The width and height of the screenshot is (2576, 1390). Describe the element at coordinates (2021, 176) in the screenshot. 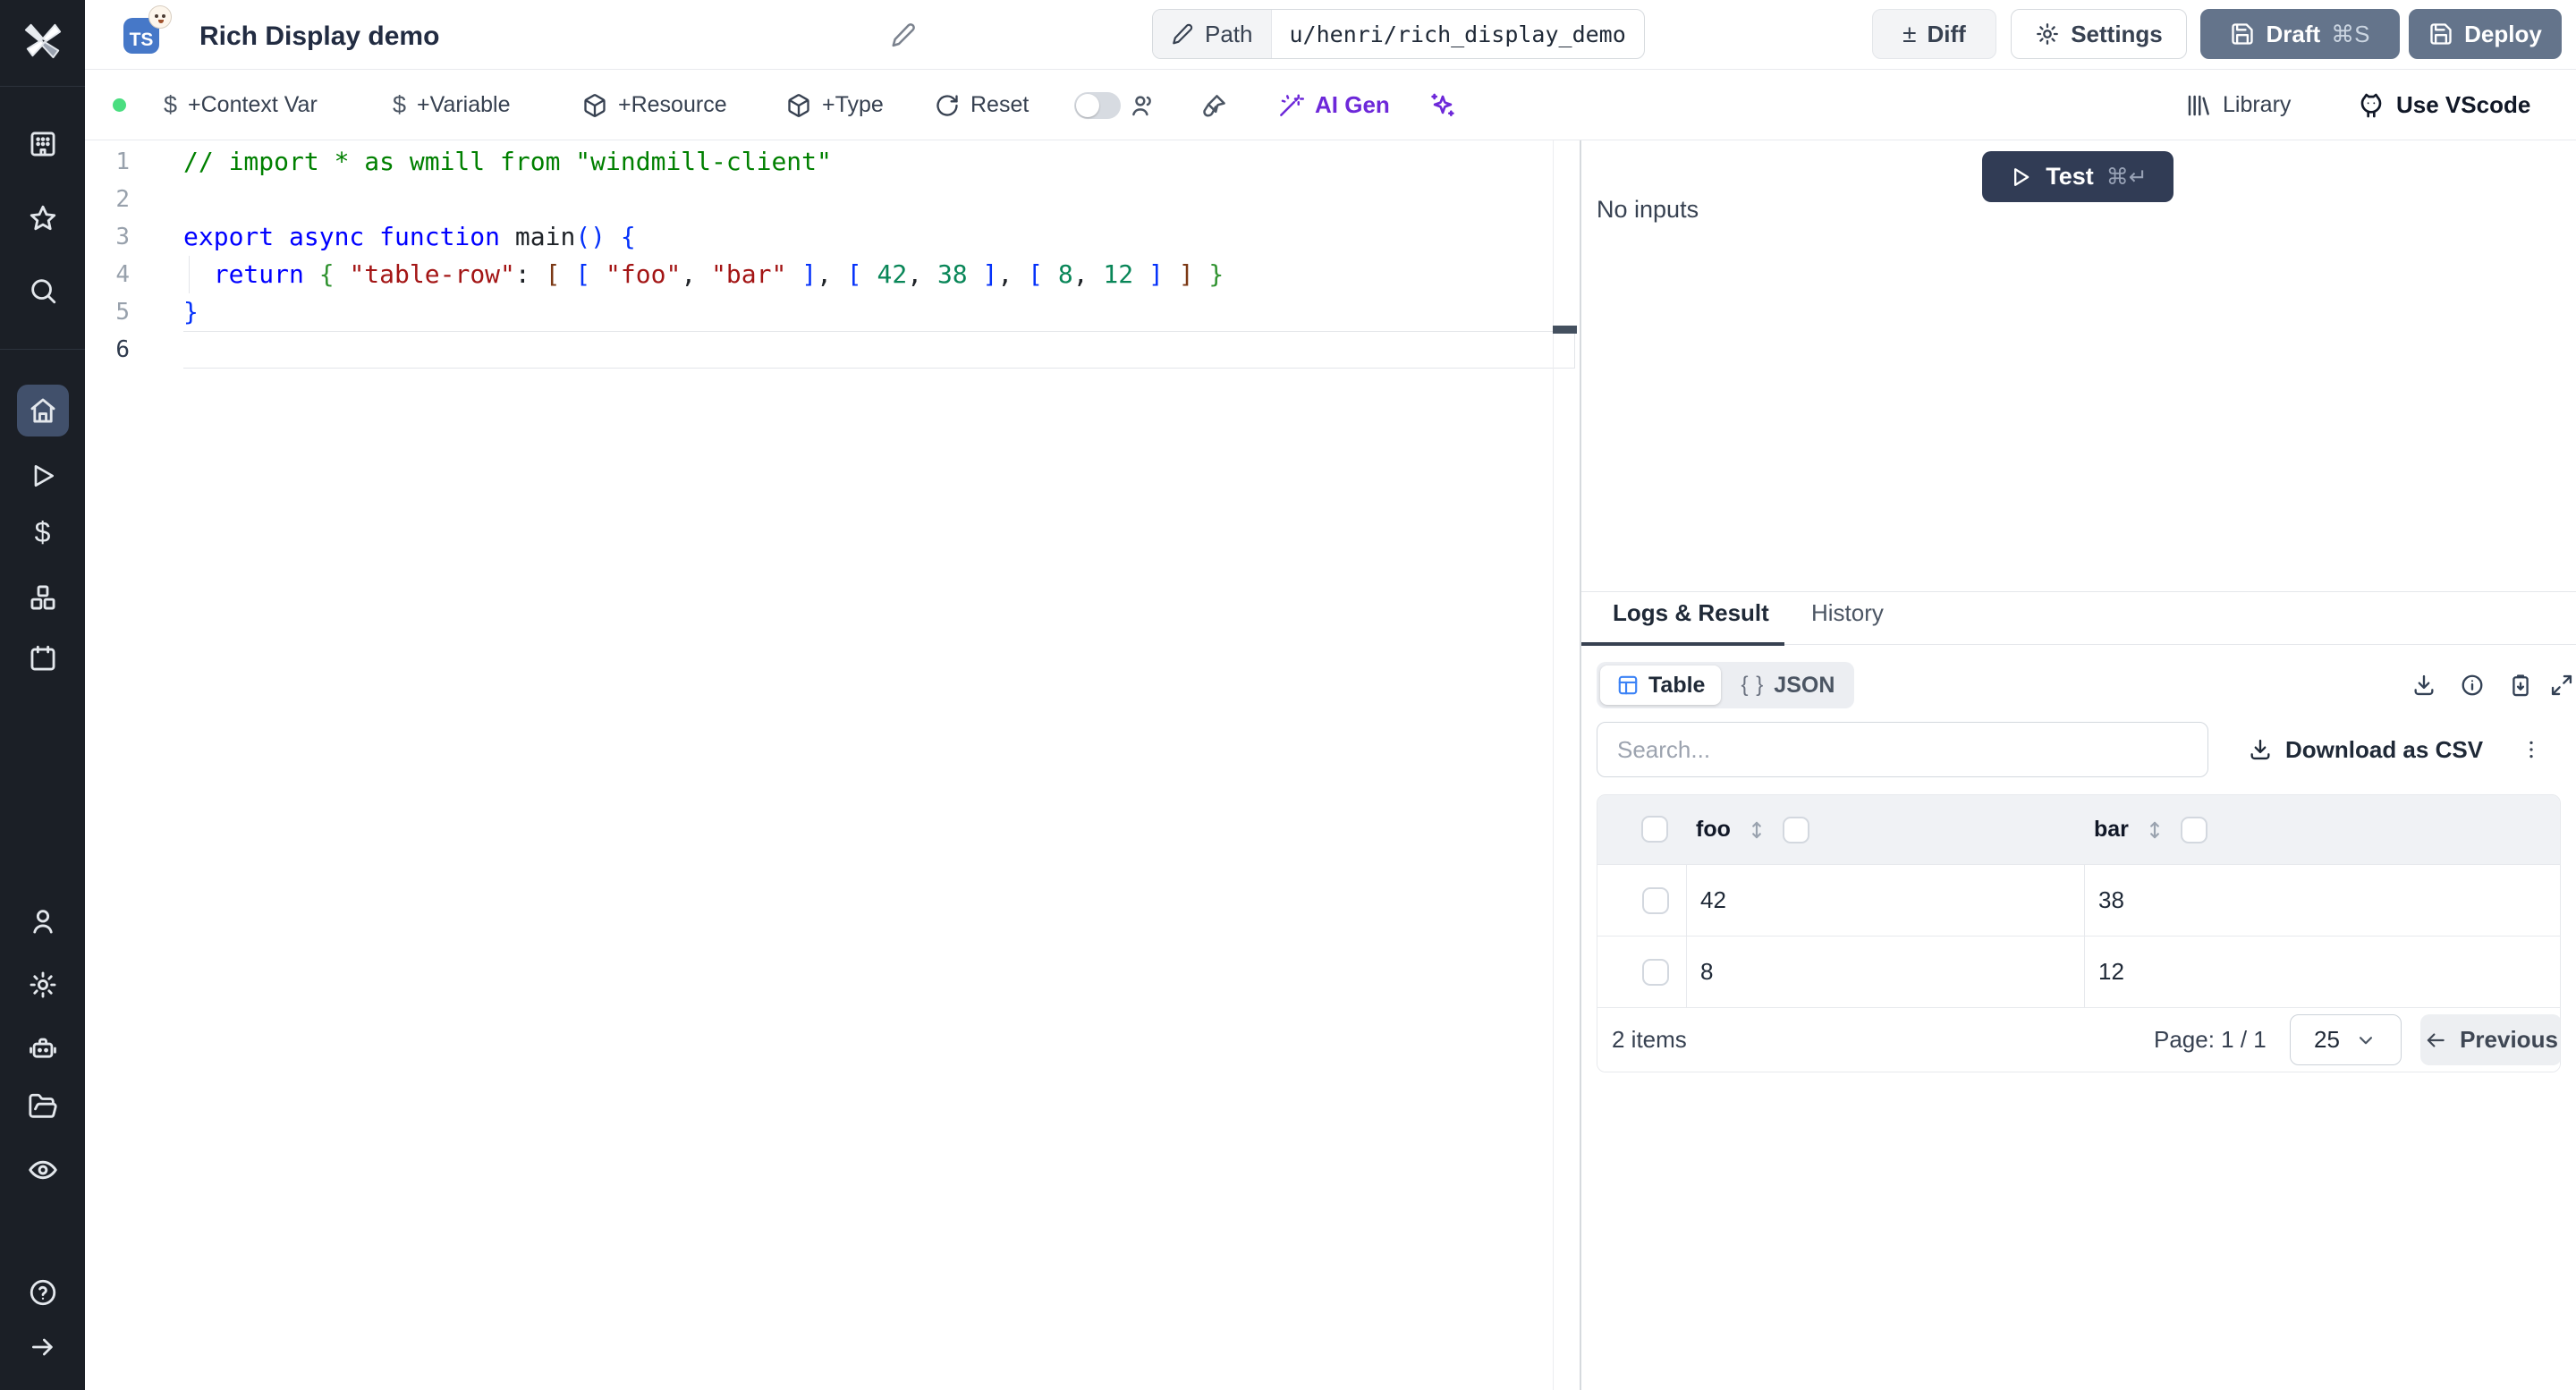

I see `play-icon` at that location.